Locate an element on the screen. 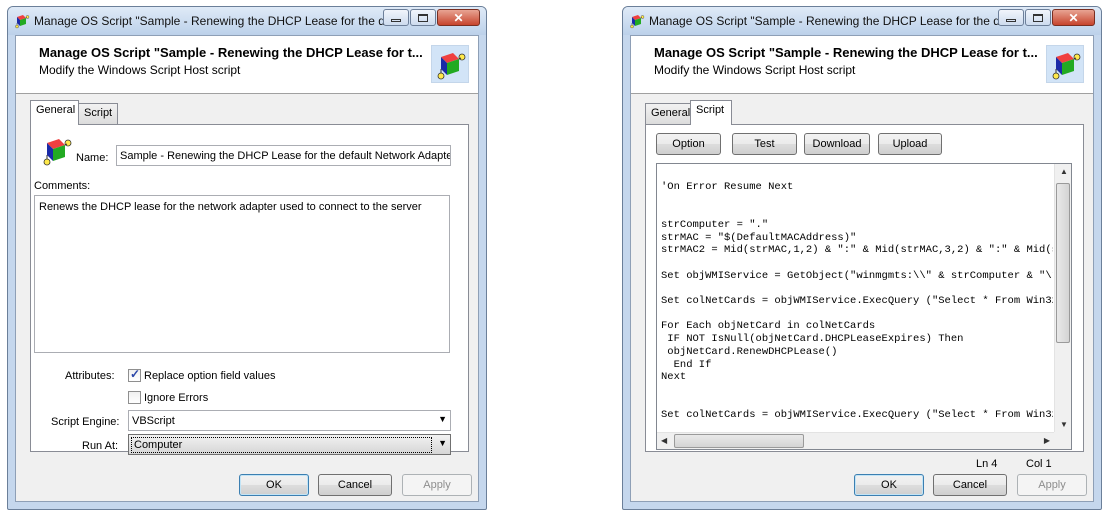 The image size is (1109, 515). upload-button: Upload is located at coordinates (910, 144).